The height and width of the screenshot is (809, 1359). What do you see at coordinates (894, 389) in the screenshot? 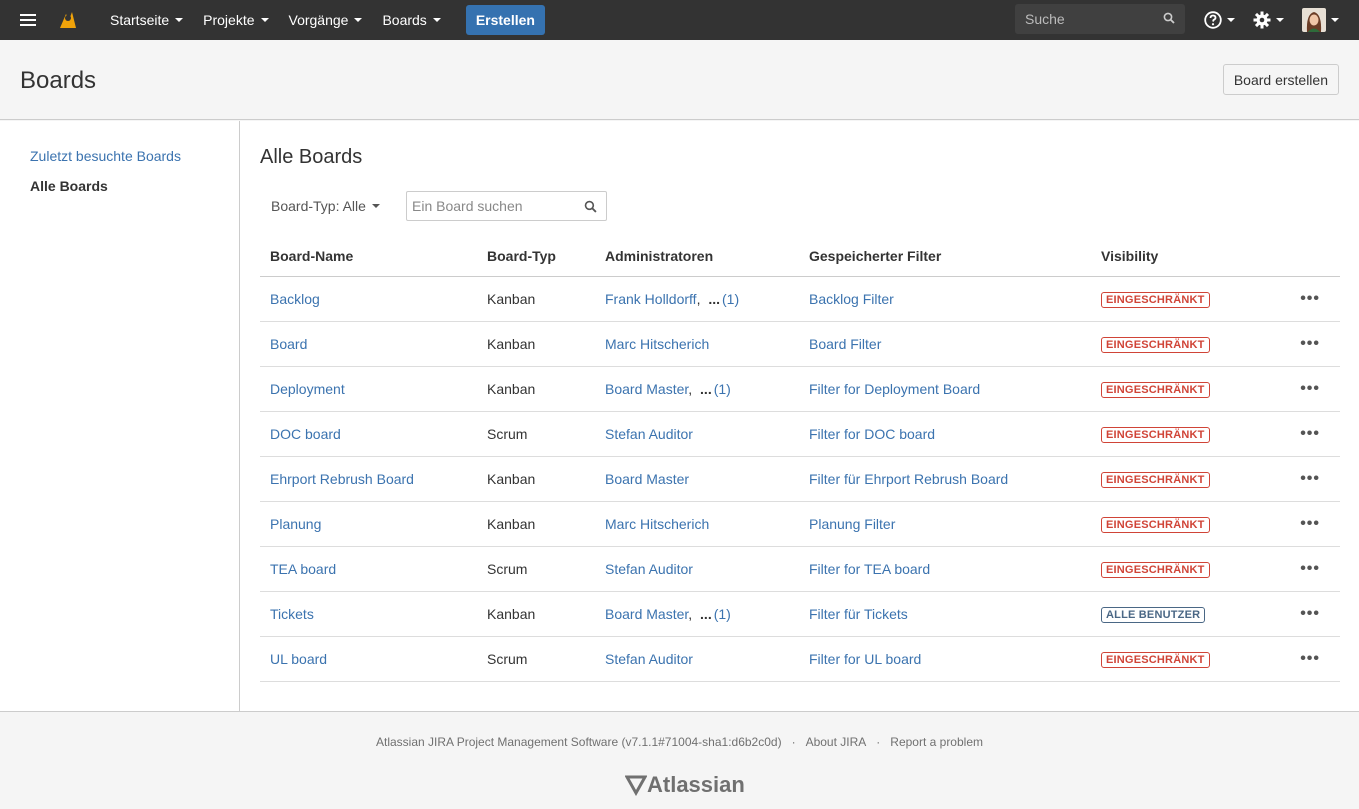
I see `saved-filter-link: Filter for Deployment Board` at bounding box center [894, 389].